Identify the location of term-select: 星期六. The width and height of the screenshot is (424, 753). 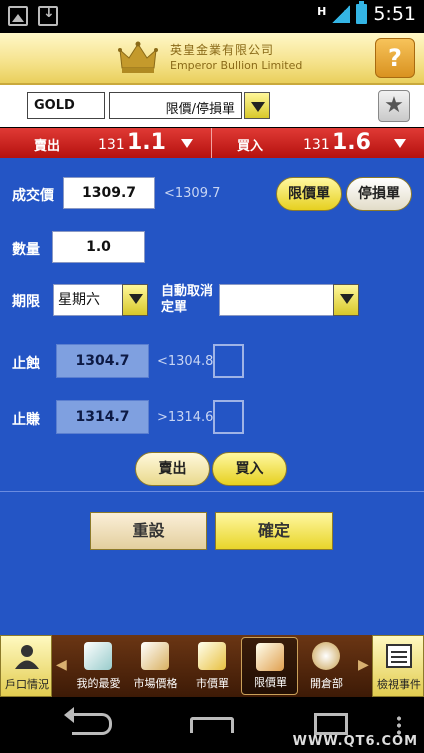
(88, 300).